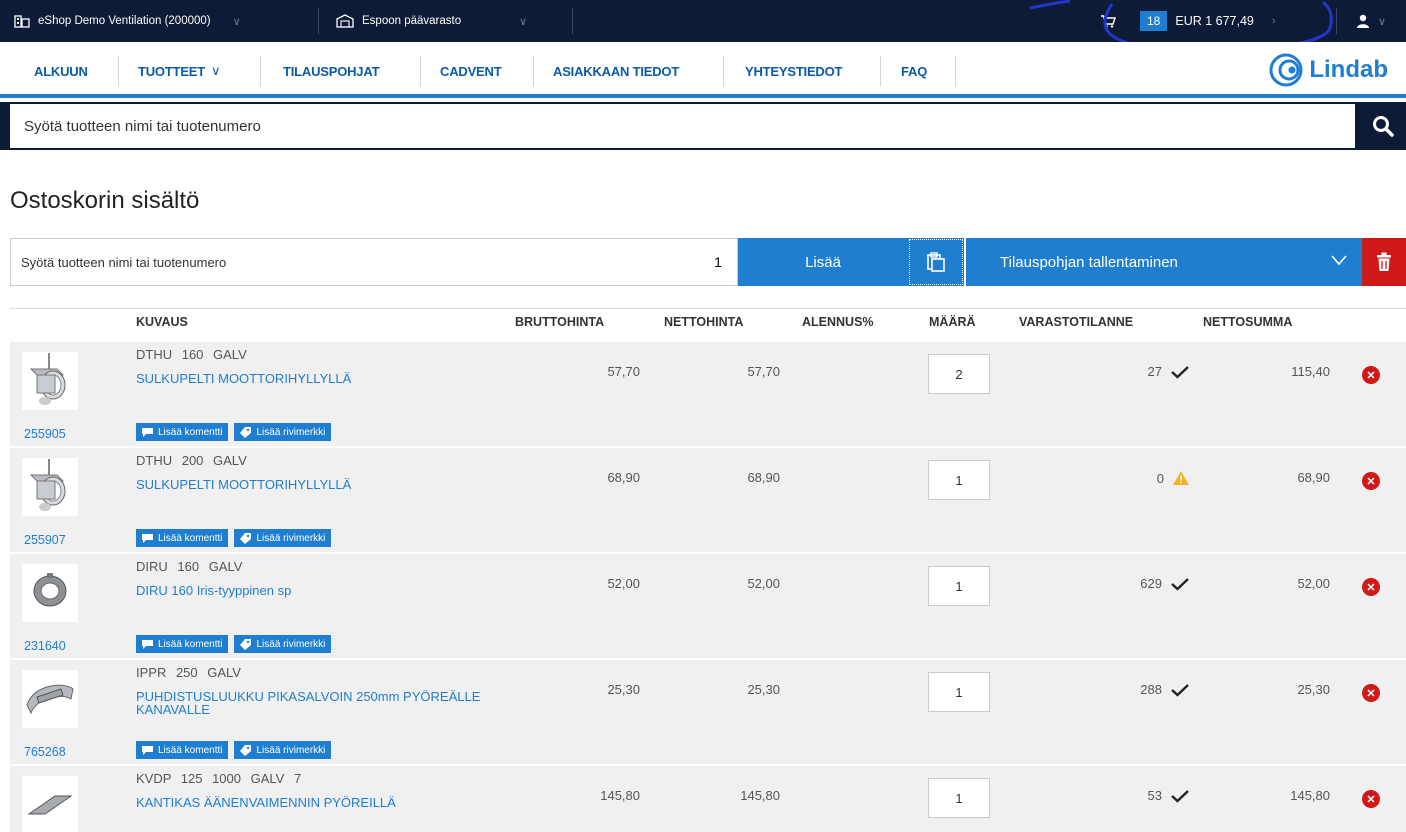 This screenshot has width=1406, height=832. Describe the element at coordinates (61, 71) in the screenshot. I see `nav-item-home: ALKUUN` at that location.